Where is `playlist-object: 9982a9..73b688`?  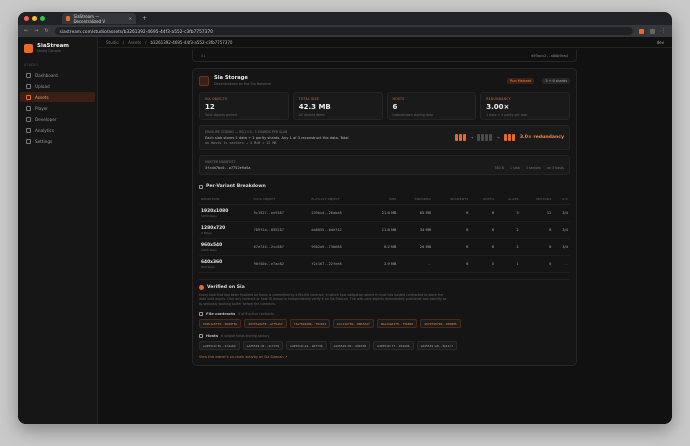 playlist-object: 9982a9..73b688 is located at coordinates (338, 247).